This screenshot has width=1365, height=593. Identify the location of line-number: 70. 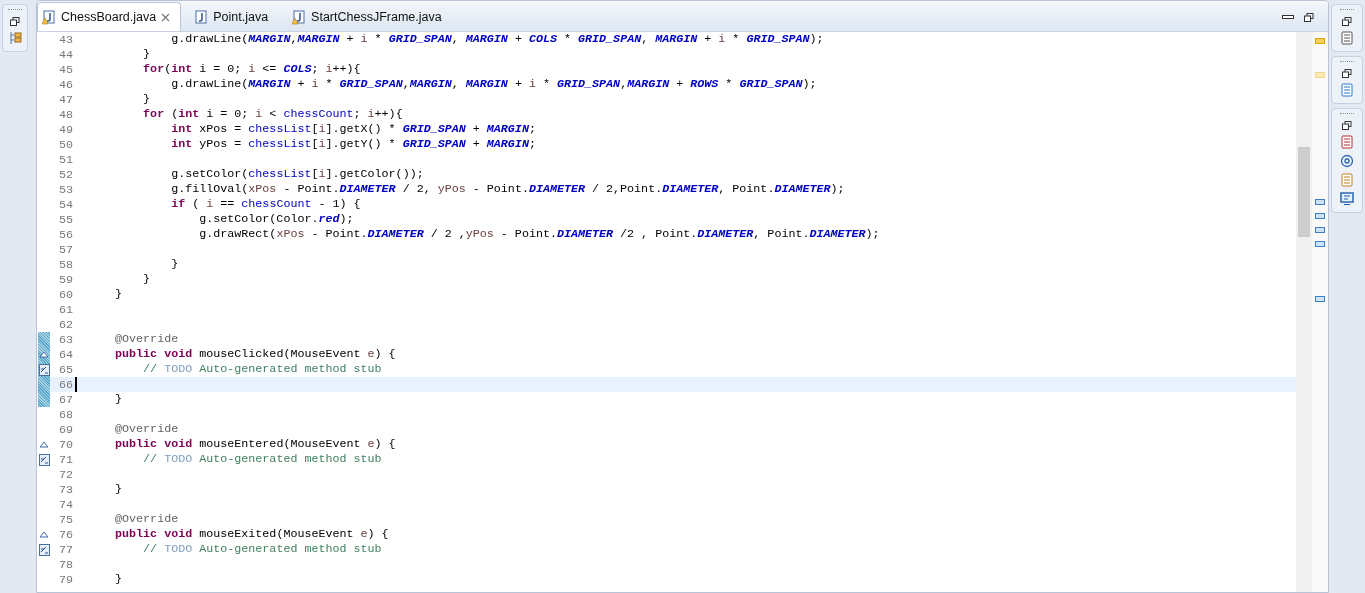
(65, 444).